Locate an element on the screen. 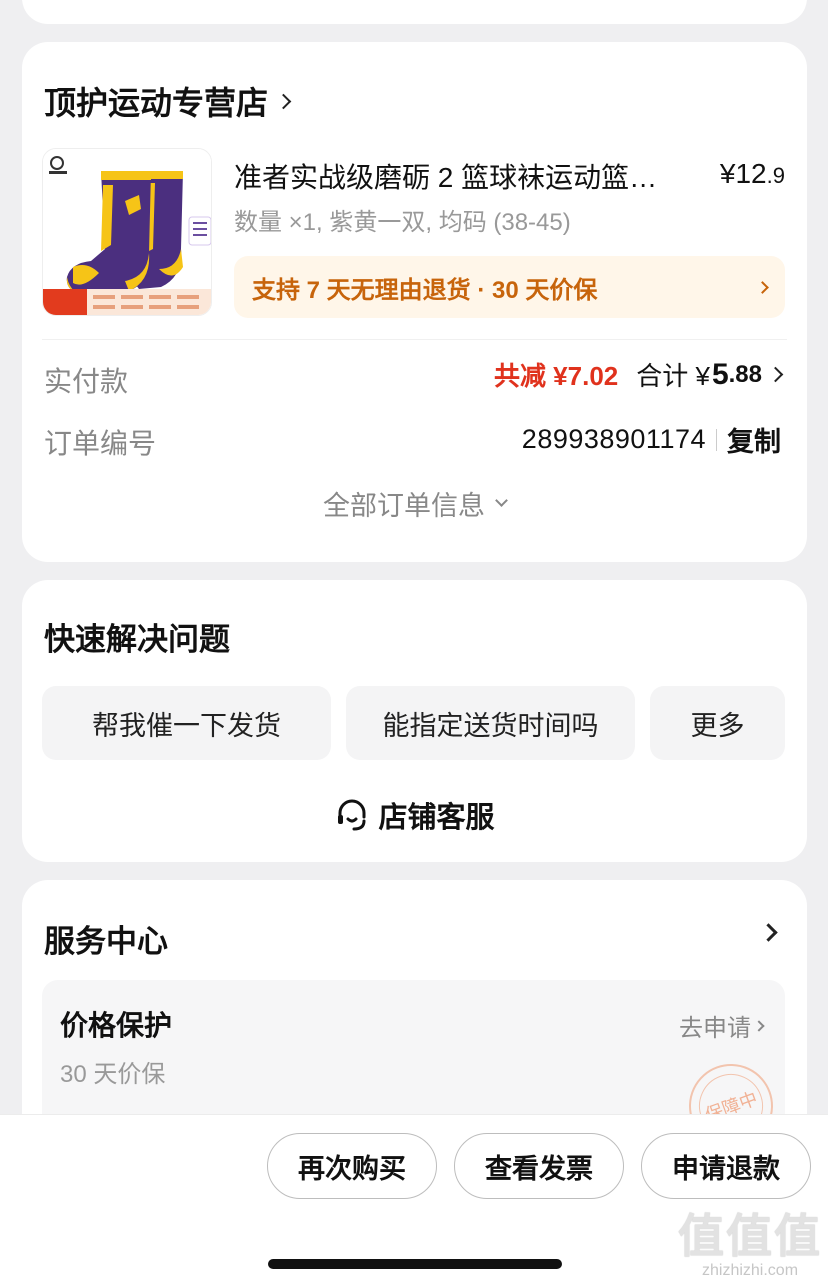  apply-link: 去申请 is located at coordinates (722, 1025).